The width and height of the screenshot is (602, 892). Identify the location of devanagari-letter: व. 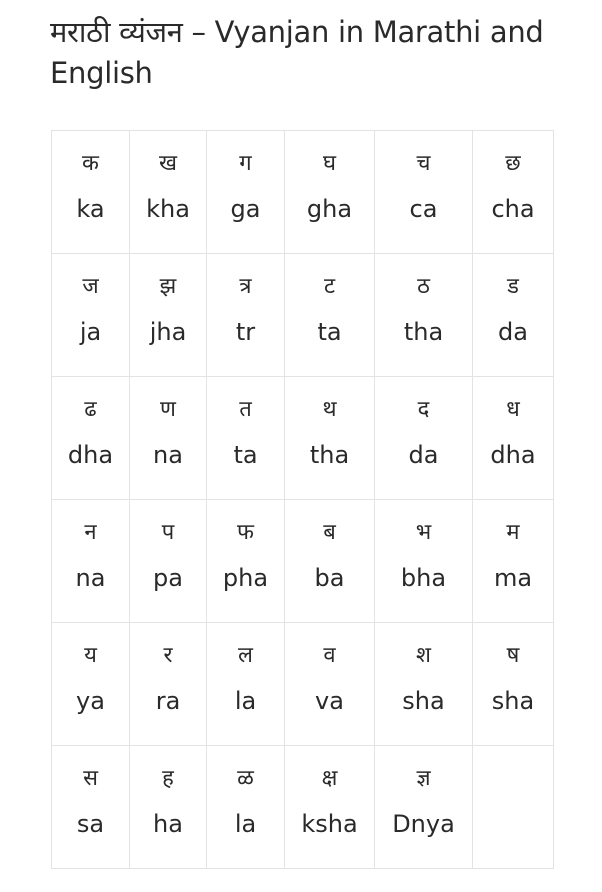
(329, 655).